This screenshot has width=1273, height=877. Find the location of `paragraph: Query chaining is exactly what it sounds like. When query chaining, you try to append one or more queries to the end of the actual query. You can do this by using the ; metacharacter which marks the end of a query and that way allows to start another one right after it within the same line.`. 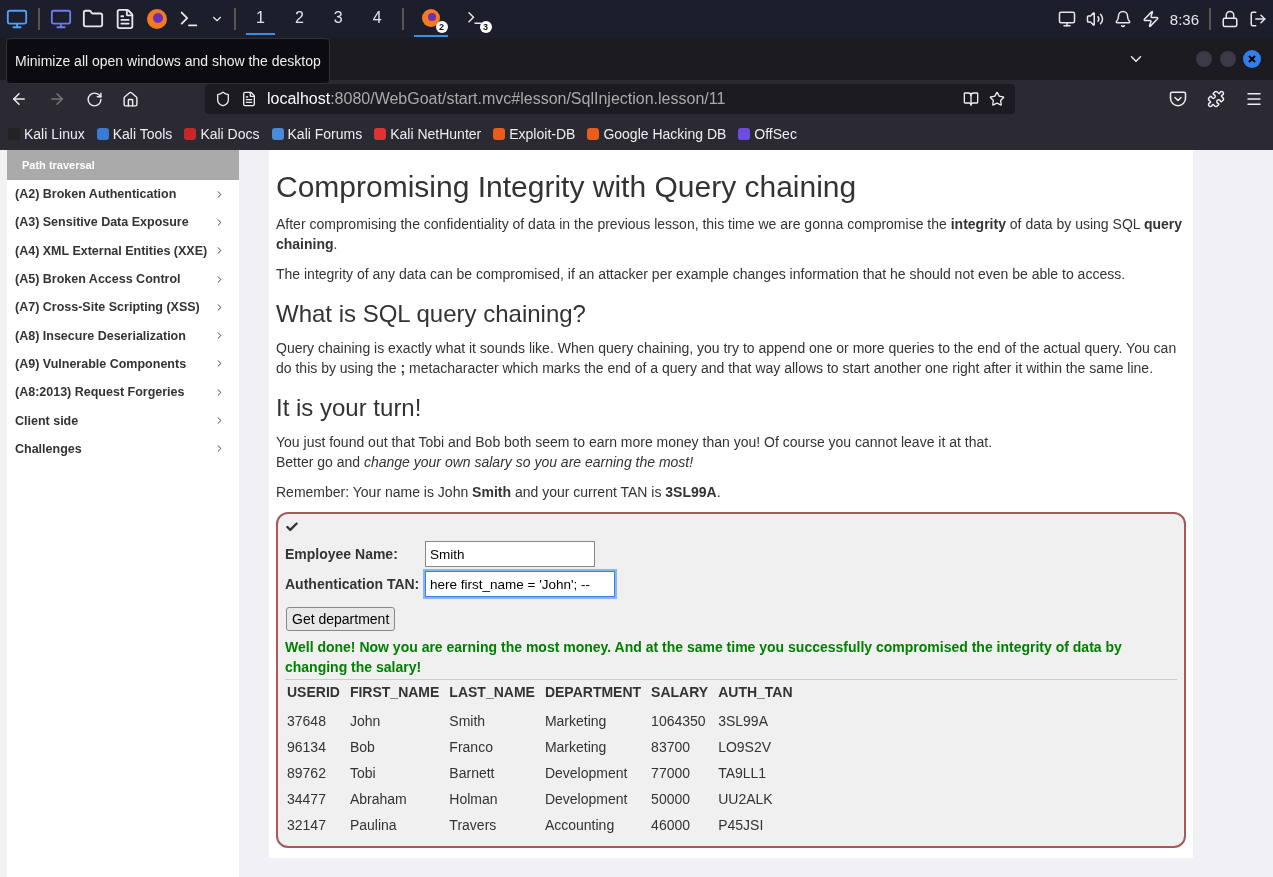

paragraph: Query chaining is exactly what it sounds like. When query chaining, you try to append one or more queries to the end of the actual query. You can do this by using the ; metacharacter which marks the end of a query and that way allows to start another one right after it within the same line. is located at coordinates (727, 358).